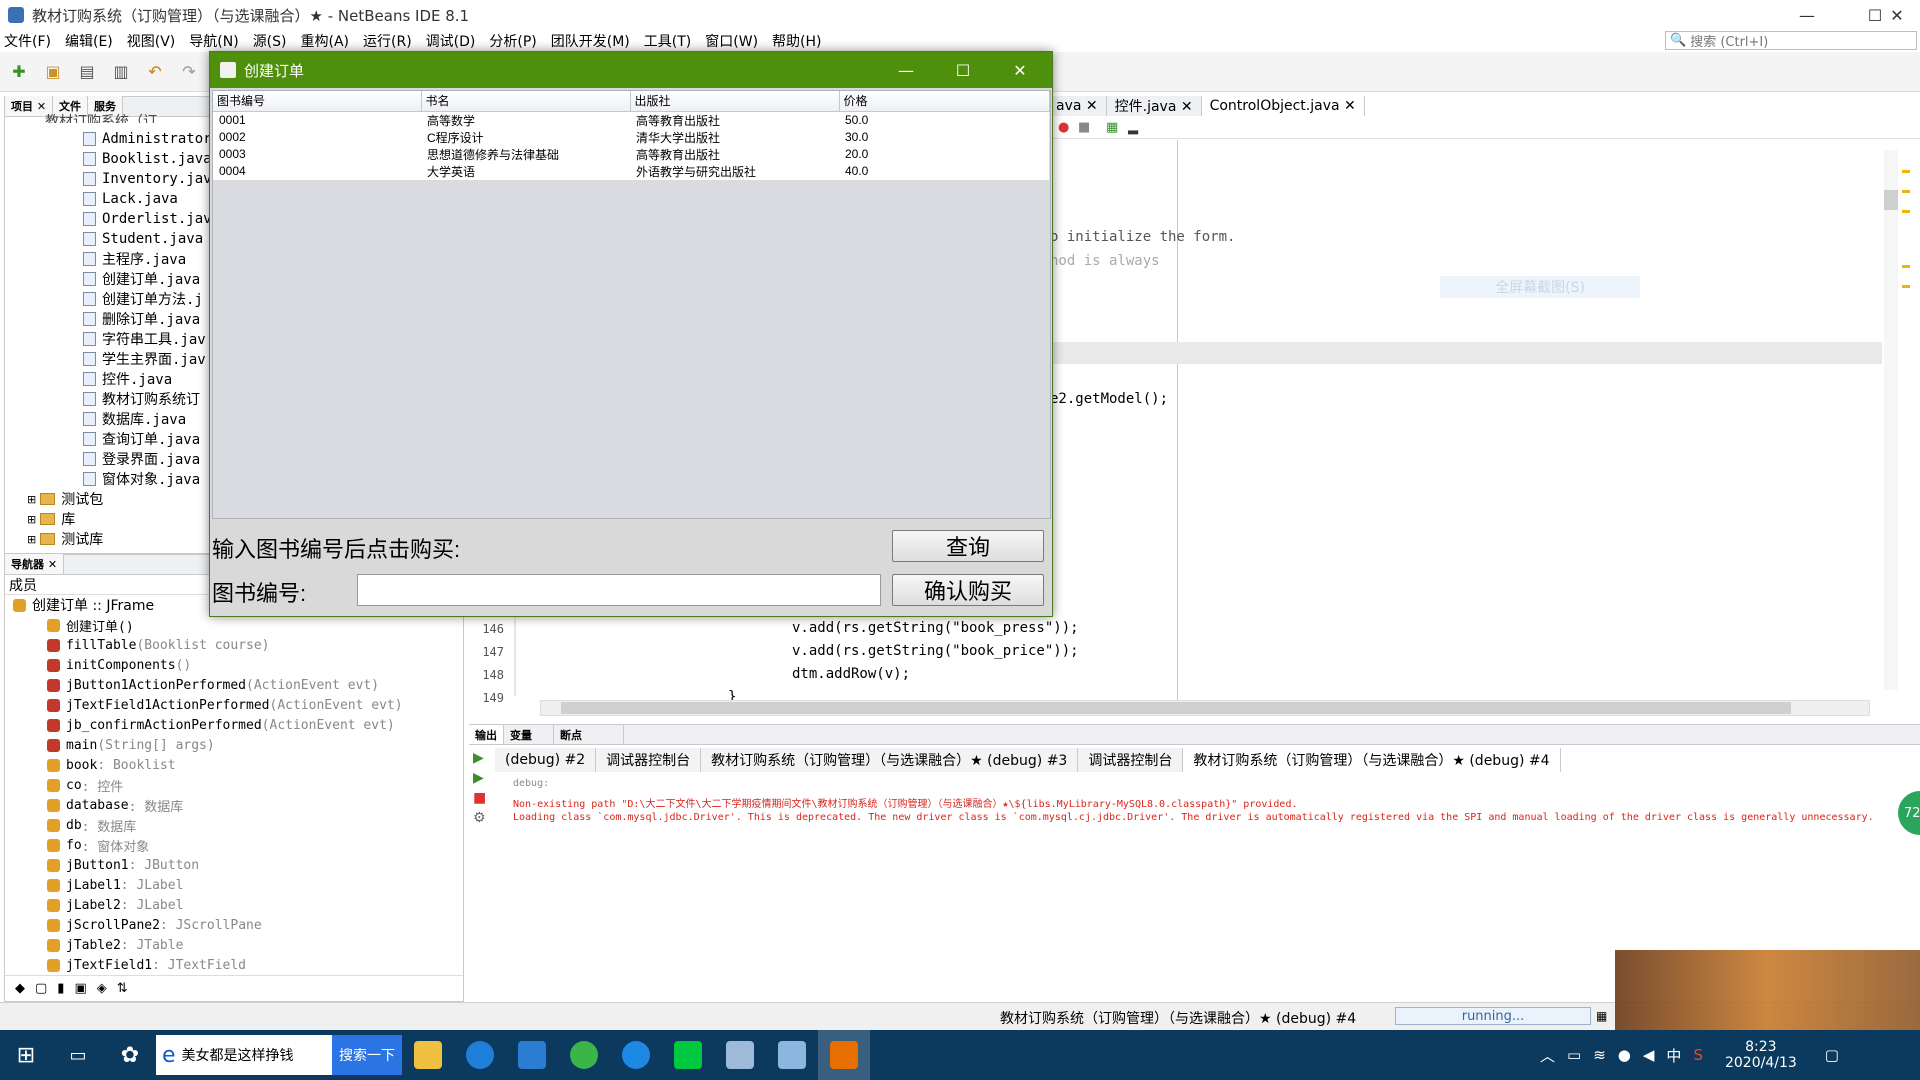  Describe the element at coordinates (65, 539) in the screenshot. I see `tree-folder-item: ⊞ 测试库` at that location.